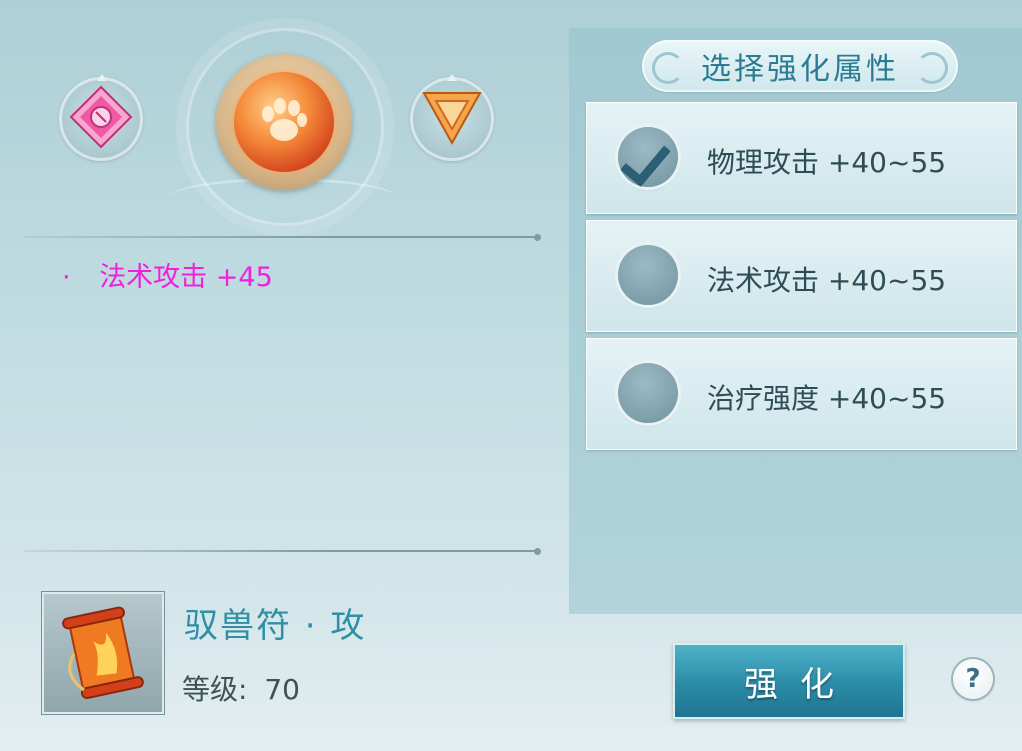  I want to click on option-label: 治疗强度 +40~55, so click(827, 398).